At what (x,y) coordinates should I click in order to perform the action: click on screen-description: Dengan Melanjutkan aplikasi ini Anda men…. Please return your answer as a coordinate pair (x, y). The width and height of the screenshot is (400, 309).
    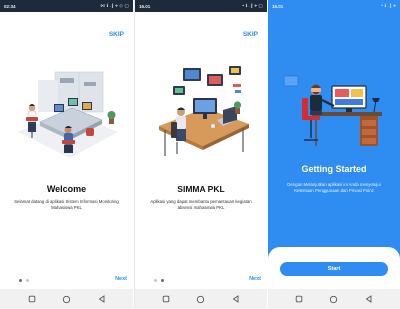
    Looking at the image, I should click on (334, 187).